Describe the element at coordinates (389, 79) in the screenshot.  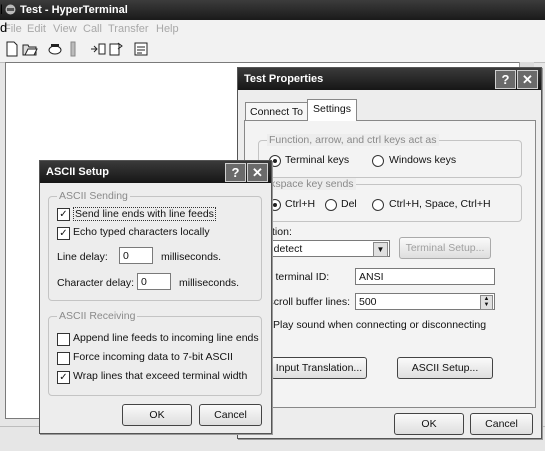
I see `properties-title-bar: Test Properties ? ✕` at that location.